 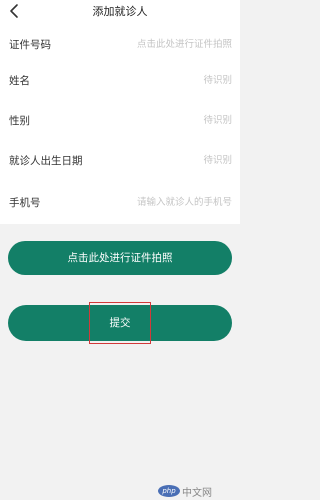 I want to click on name-label: 姓名, so click(x=19, y=81).